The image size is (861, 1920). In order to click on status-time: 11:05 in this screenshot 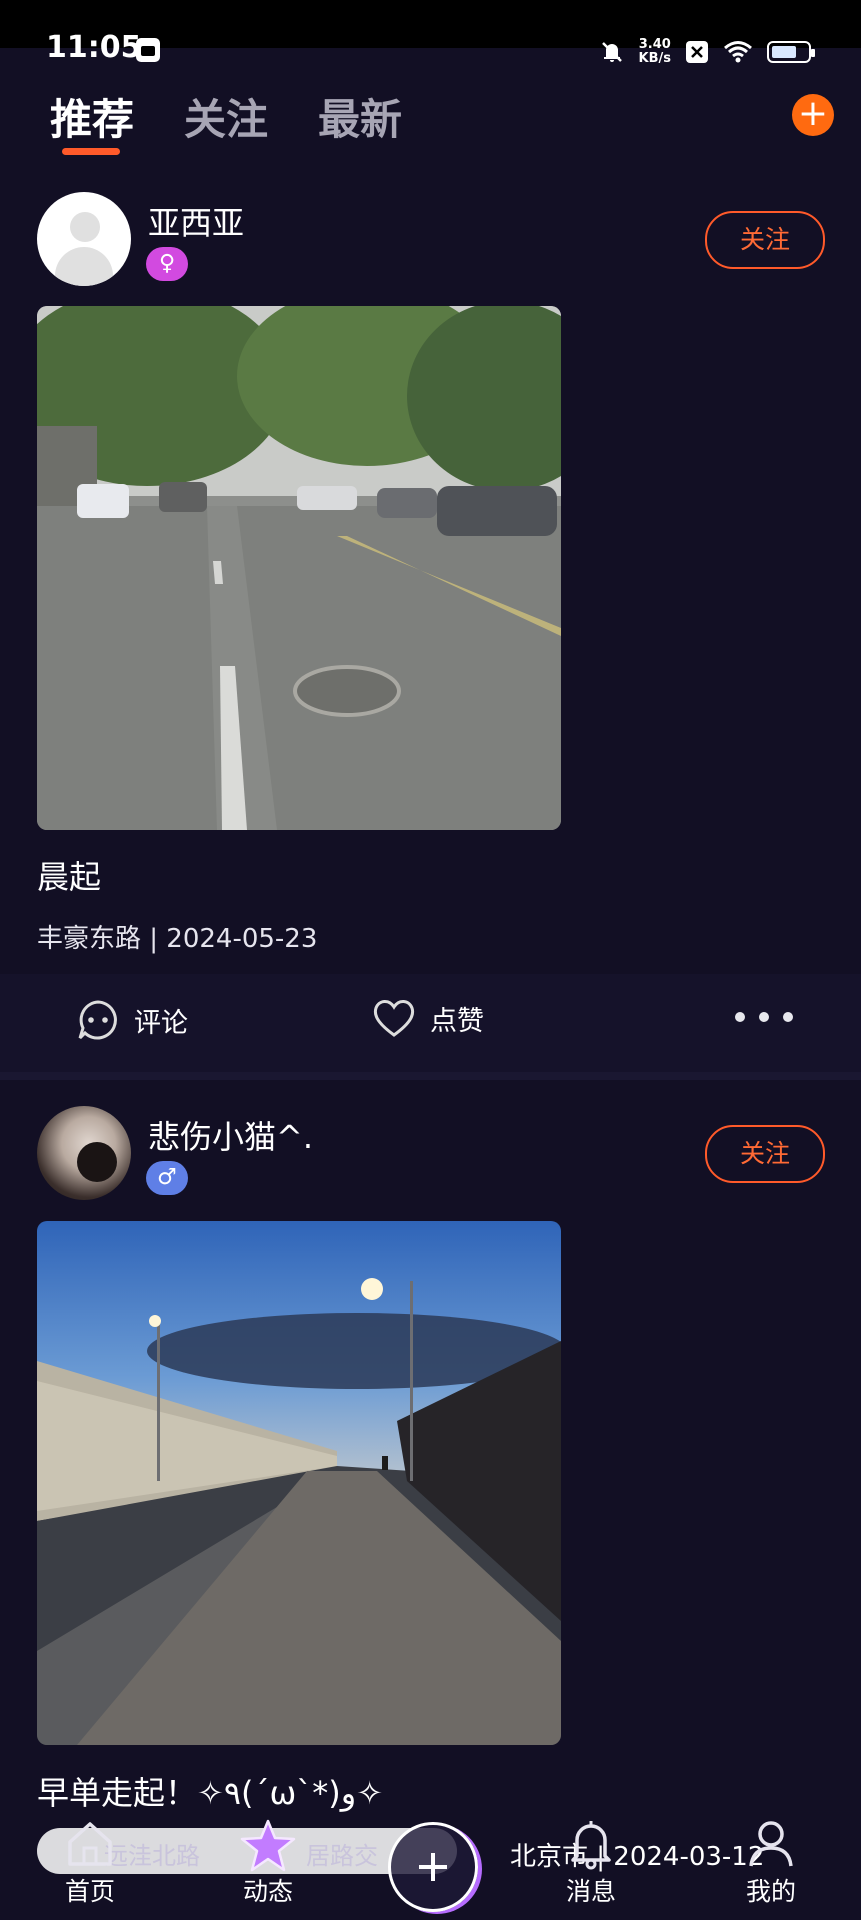, I will do `click(94, 47)`.